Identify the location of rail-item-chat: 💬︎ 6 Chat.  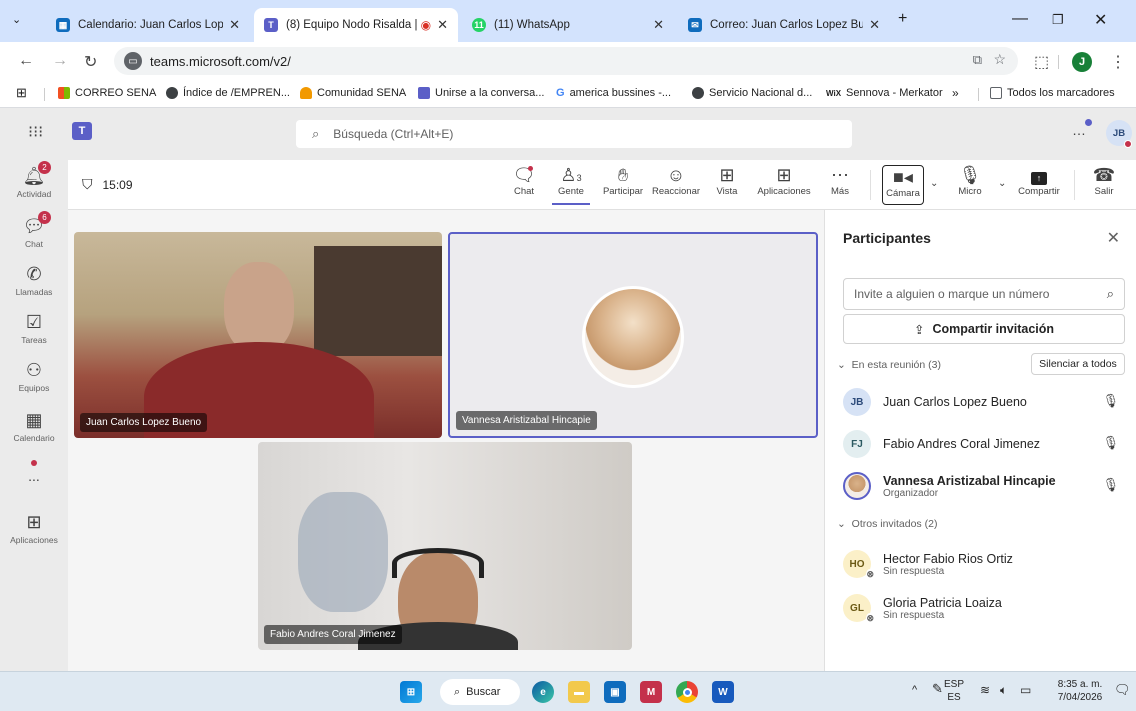
(34, 230).